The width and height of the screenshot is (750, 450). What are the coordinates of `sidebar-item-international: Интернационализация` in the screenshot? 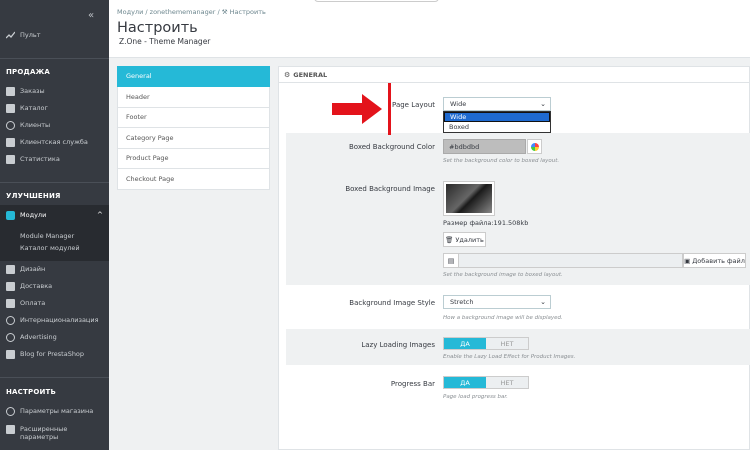 It's located at (54, 320).